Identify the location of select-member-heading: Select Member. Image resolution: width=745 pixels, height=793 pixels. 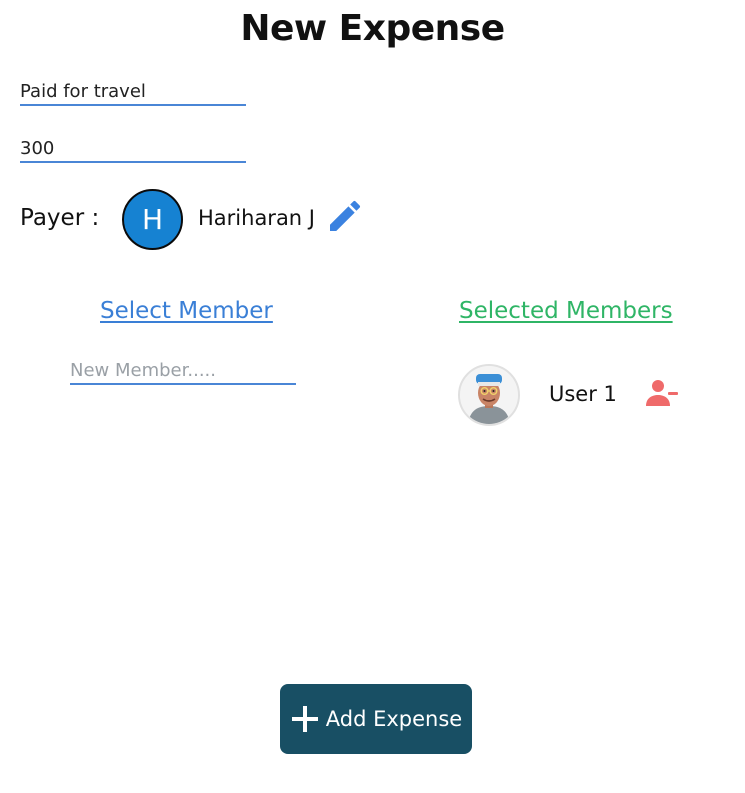
(186, 311).